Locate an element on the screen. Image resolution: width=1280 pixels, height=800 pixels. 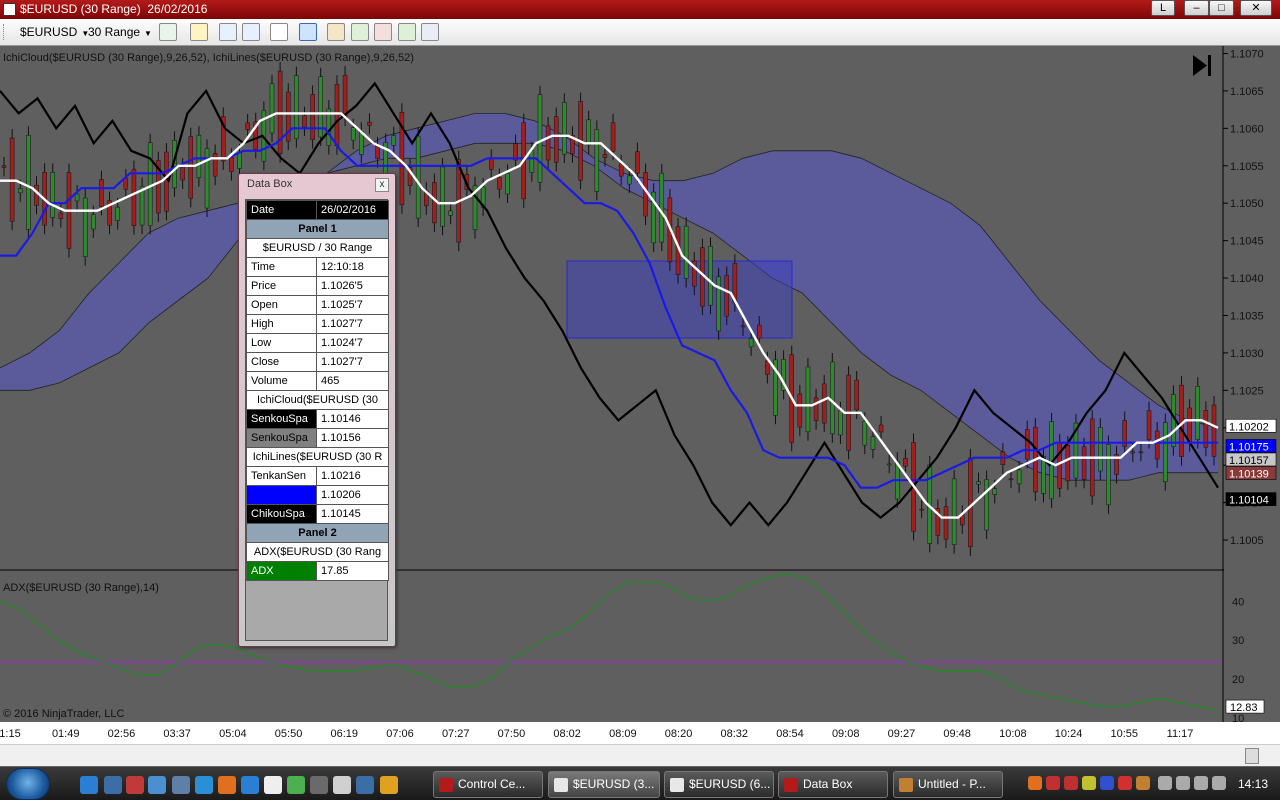
close-button: ✕ is located at coordinates (1256, 8).